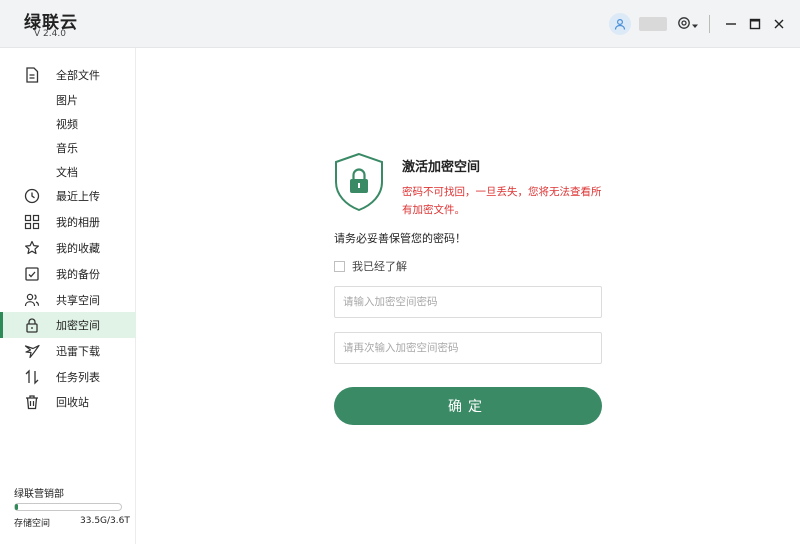 The height and width of the screenshot is (544, 800). What do you see at coordinates (709, 24) in the screenshot?
I see `separator` at bounding box center [709, 24].